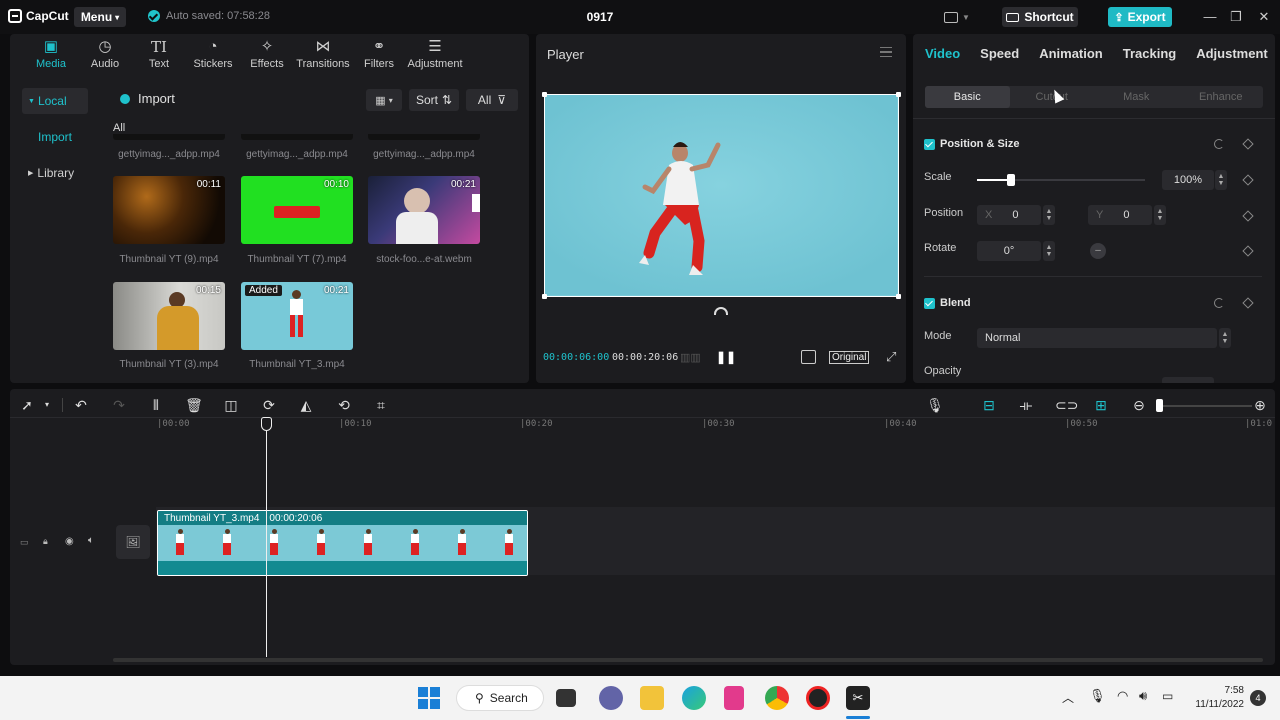  I want to click on layout-button: ▼, so click(959, 17).